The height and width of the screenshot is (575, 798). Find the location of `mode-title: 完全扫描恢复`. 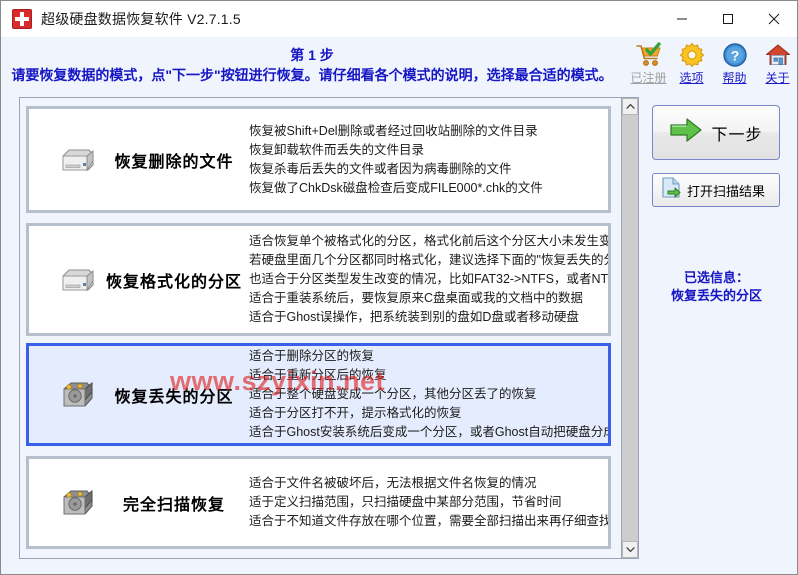

mode-title: 完全扫描恢复 is located at coordinates (173, 505).